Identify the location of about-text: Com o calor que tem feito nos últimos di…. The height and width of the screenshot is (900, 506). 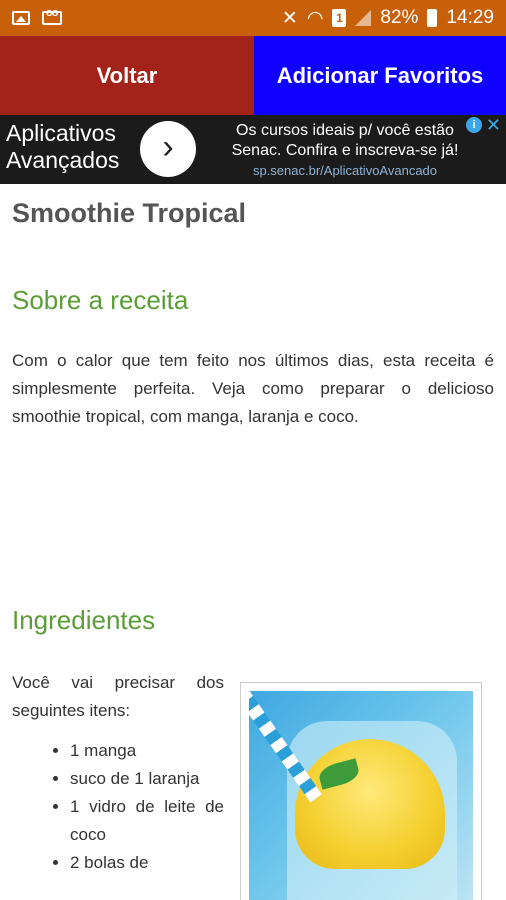
(253, 388).